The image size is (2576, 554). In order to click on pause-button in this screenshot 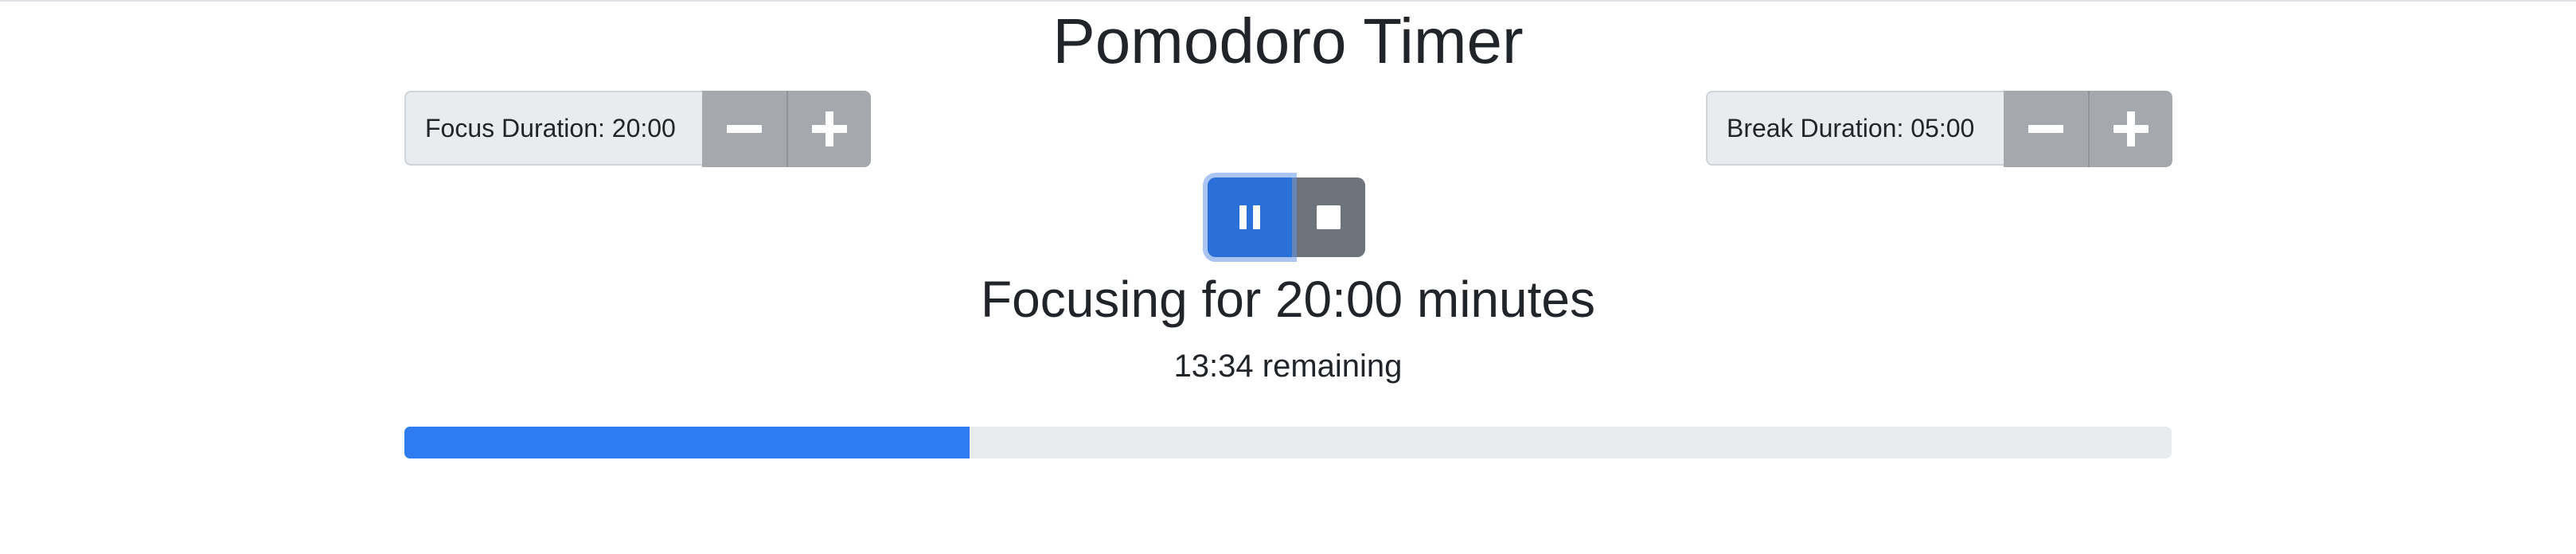, I will do `click(1250, 218)`.